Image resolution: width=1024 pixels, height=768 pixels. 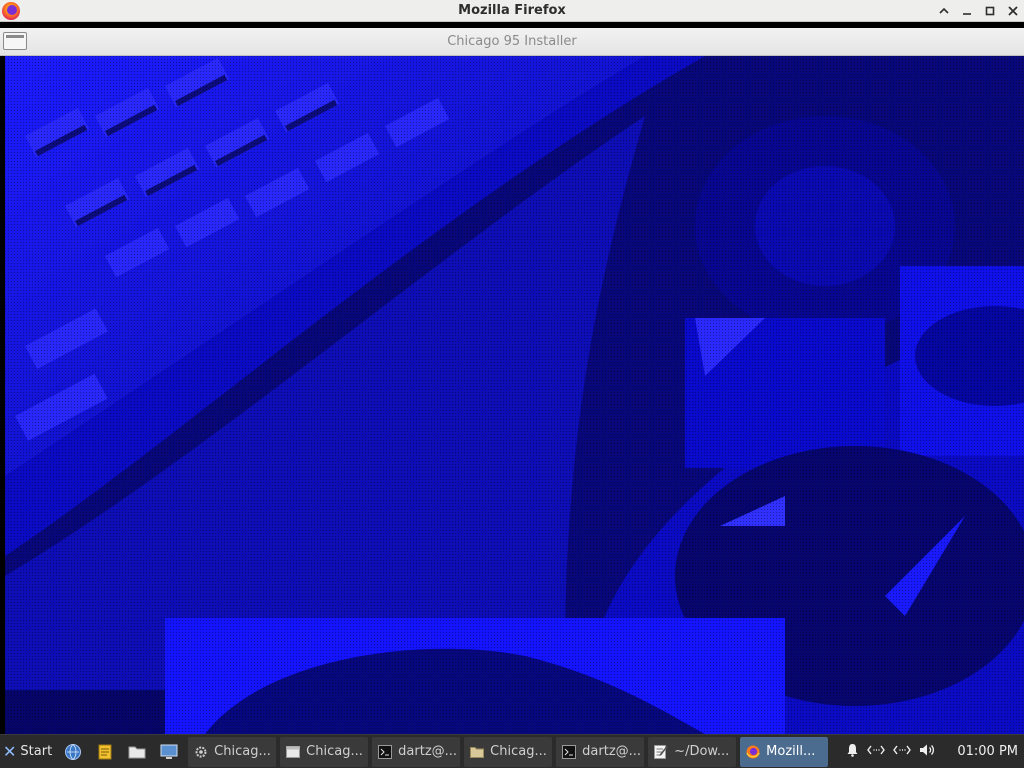 I want to click on window-icon, so click(x=293, y=752).